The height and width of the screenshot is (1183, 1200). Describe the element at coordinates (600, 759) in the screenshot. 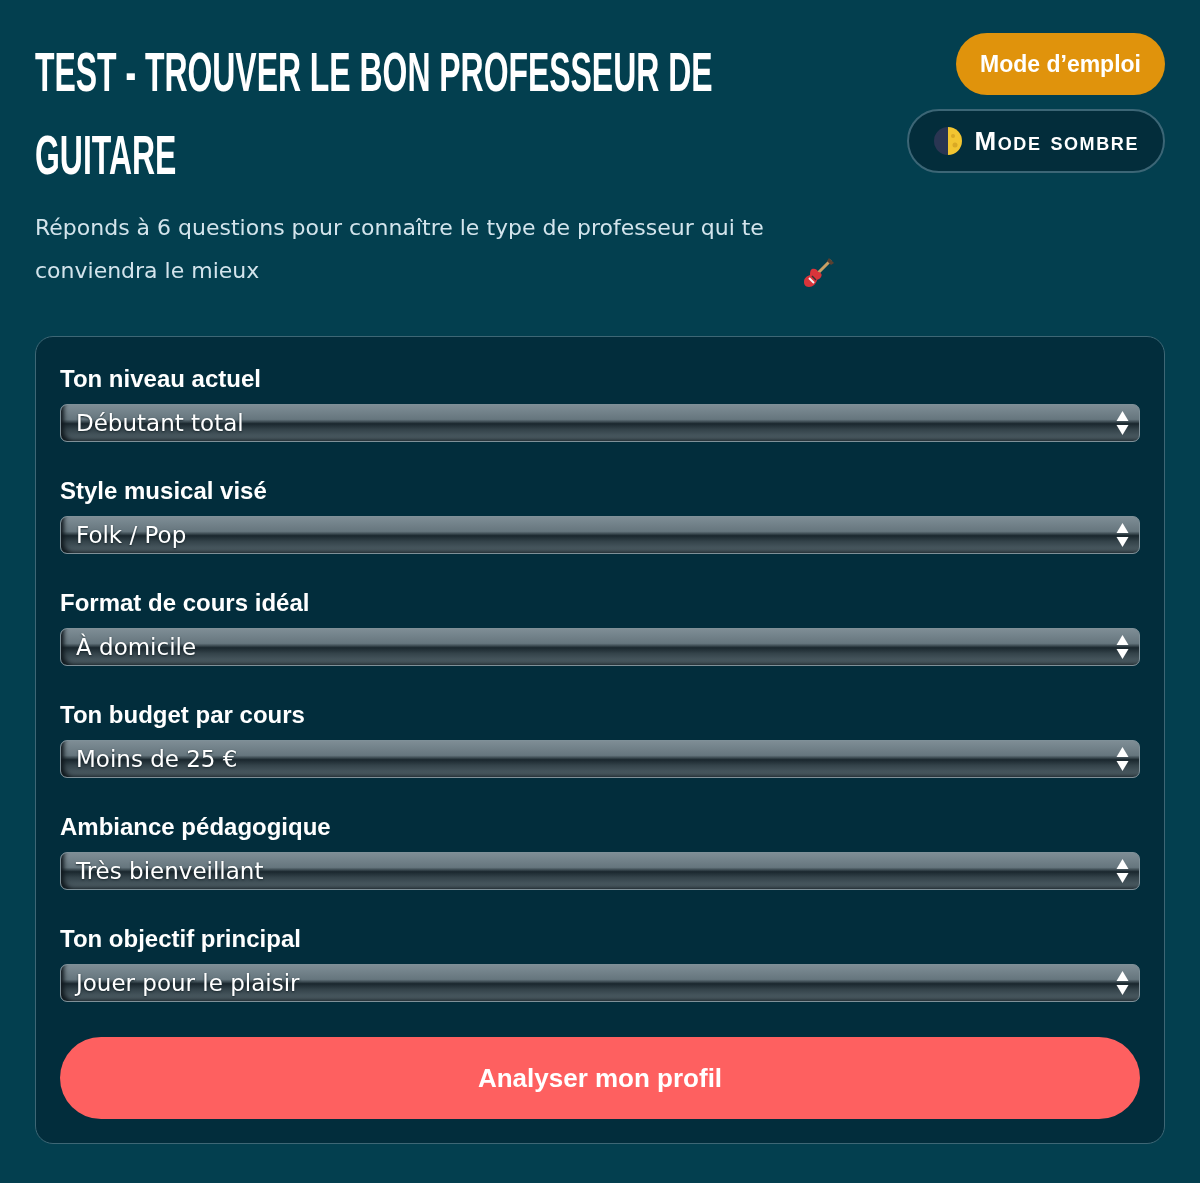

I see `select-field: Moins de 25 €` at that location.